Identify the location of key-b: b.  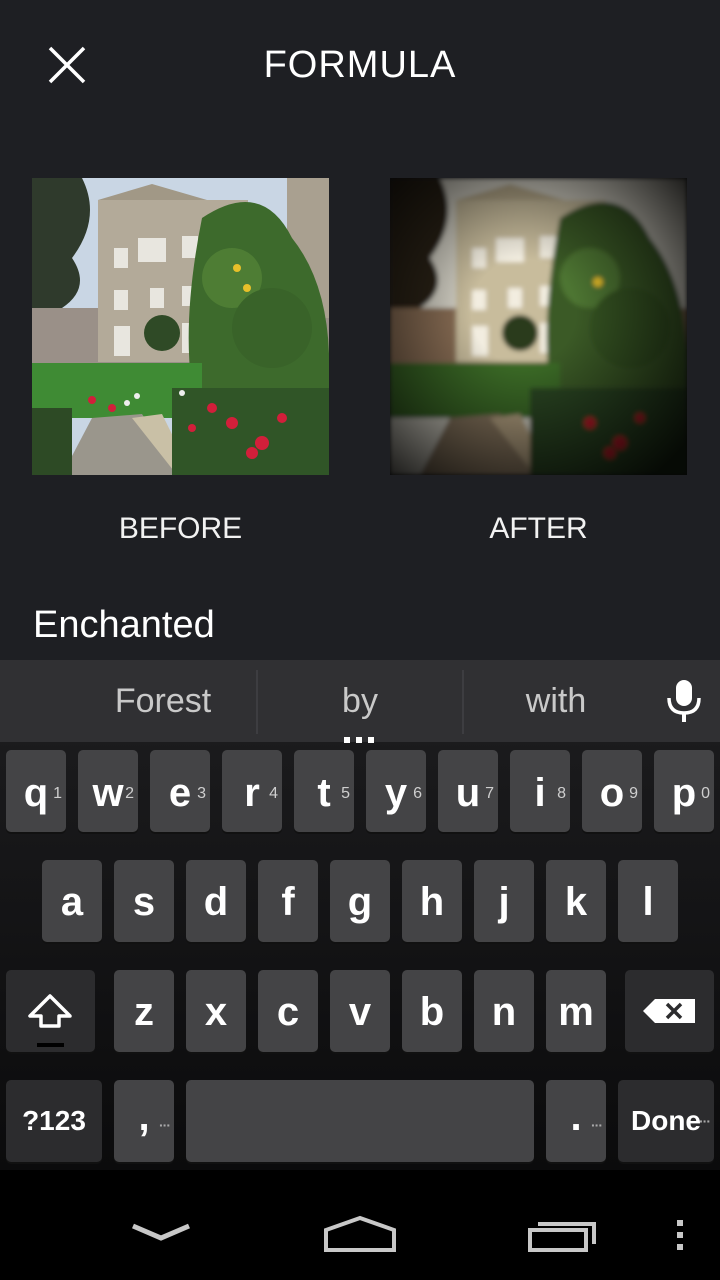
(432, 1011).